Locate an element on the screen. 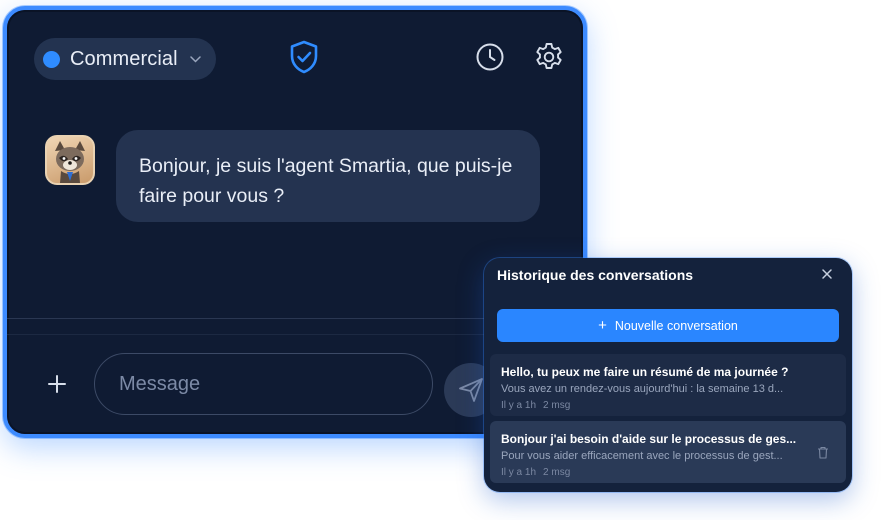 This screenshot has height=520, width=882. new-conversation-button: + Nouvelle conversation is located at coordinates (668, 325).